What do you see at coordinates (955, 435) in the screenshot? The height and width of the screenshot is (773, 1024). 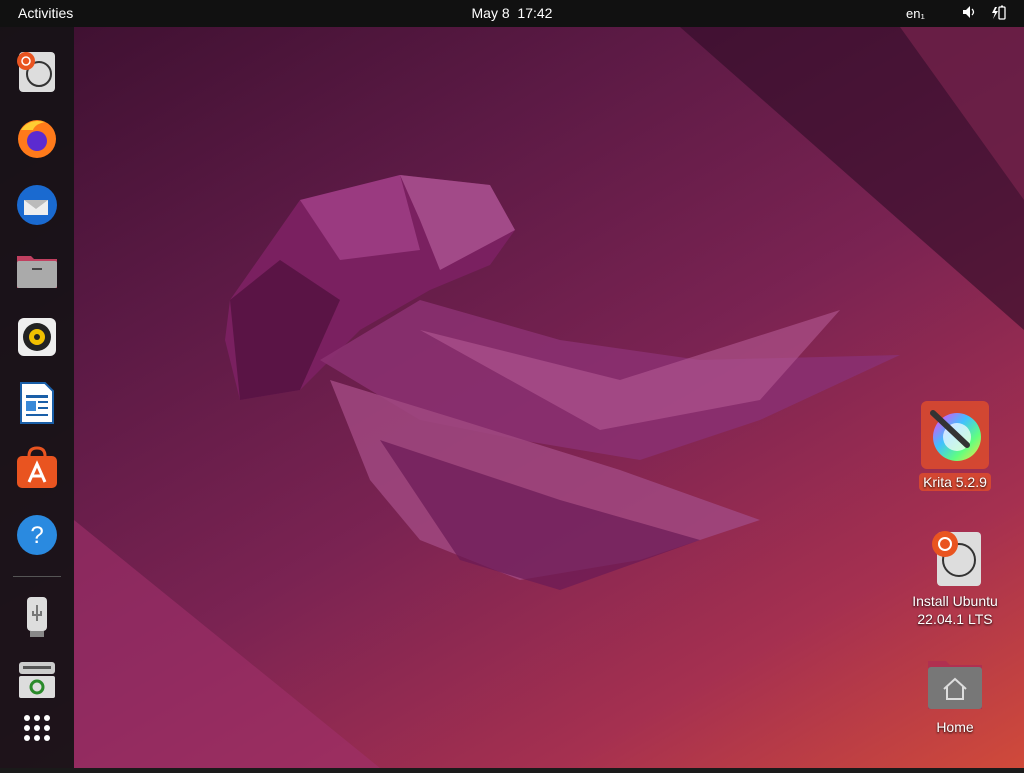 I see `krita-icon` at bounding box center [955, 435].